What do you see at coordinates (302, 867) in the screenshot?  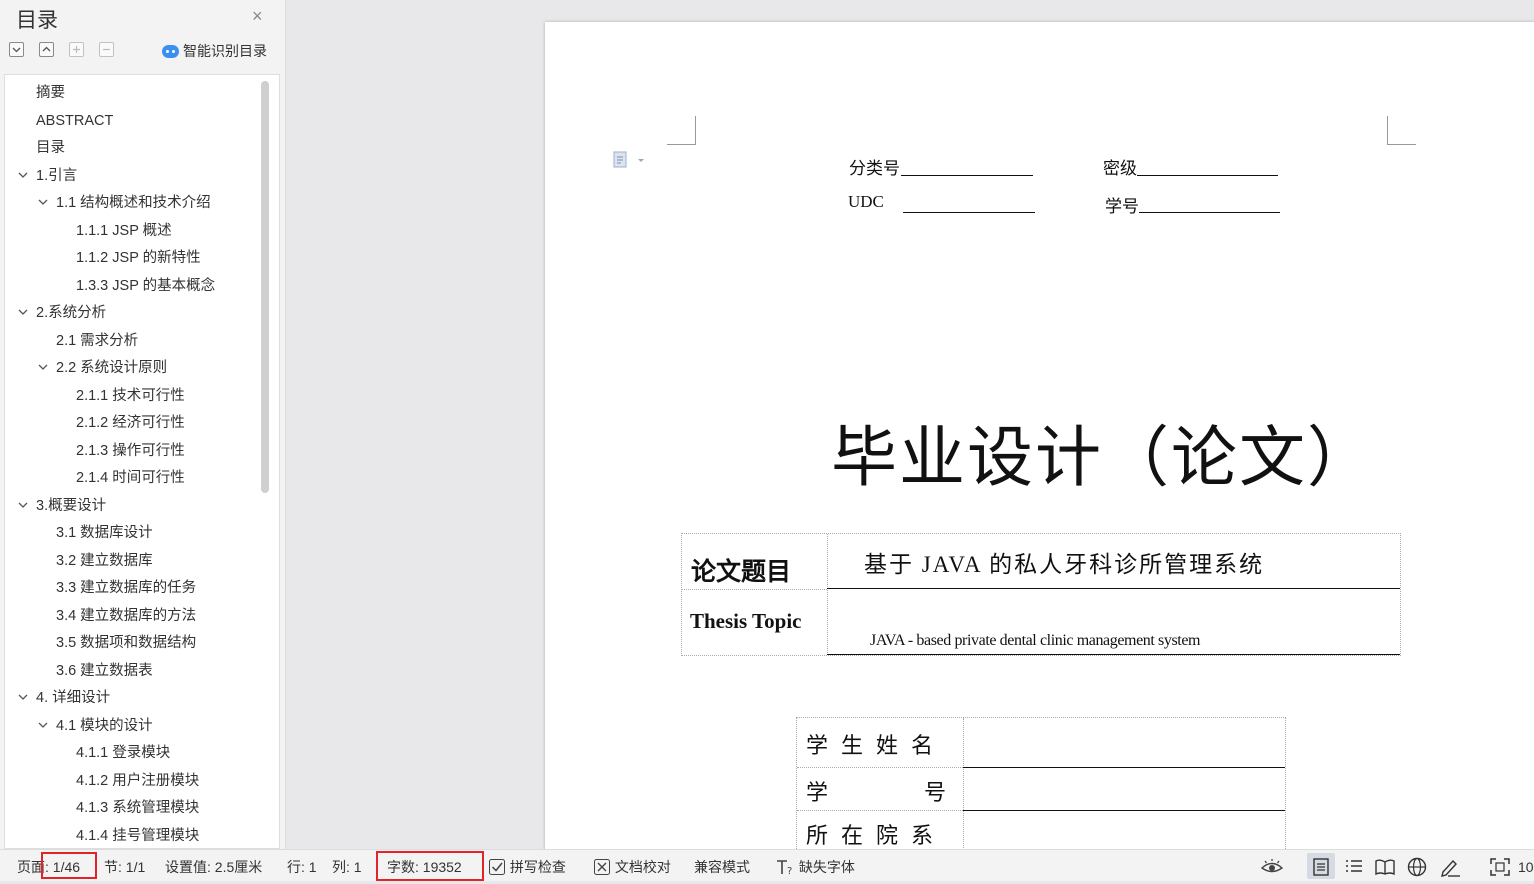 I see `line-indicator: 行: 1` at bounding box center [302, 867].